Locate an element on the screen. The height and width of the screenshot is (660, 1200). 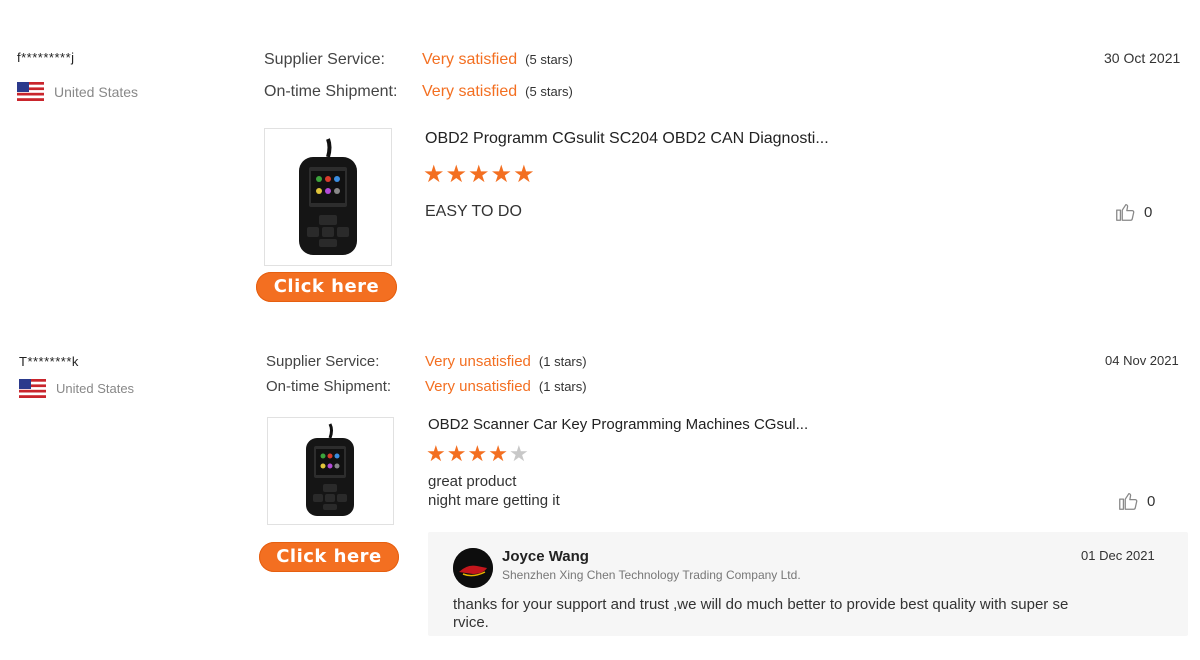
reply-author: Joyce Wang is located at coordinates (545, 556).